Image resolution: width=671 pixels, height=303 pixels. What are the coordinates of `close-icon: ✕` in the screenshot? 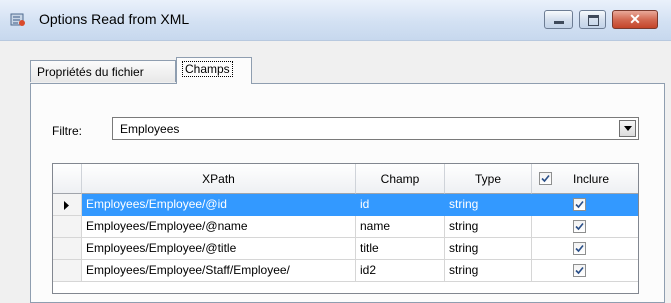 It's located at (635, 19).